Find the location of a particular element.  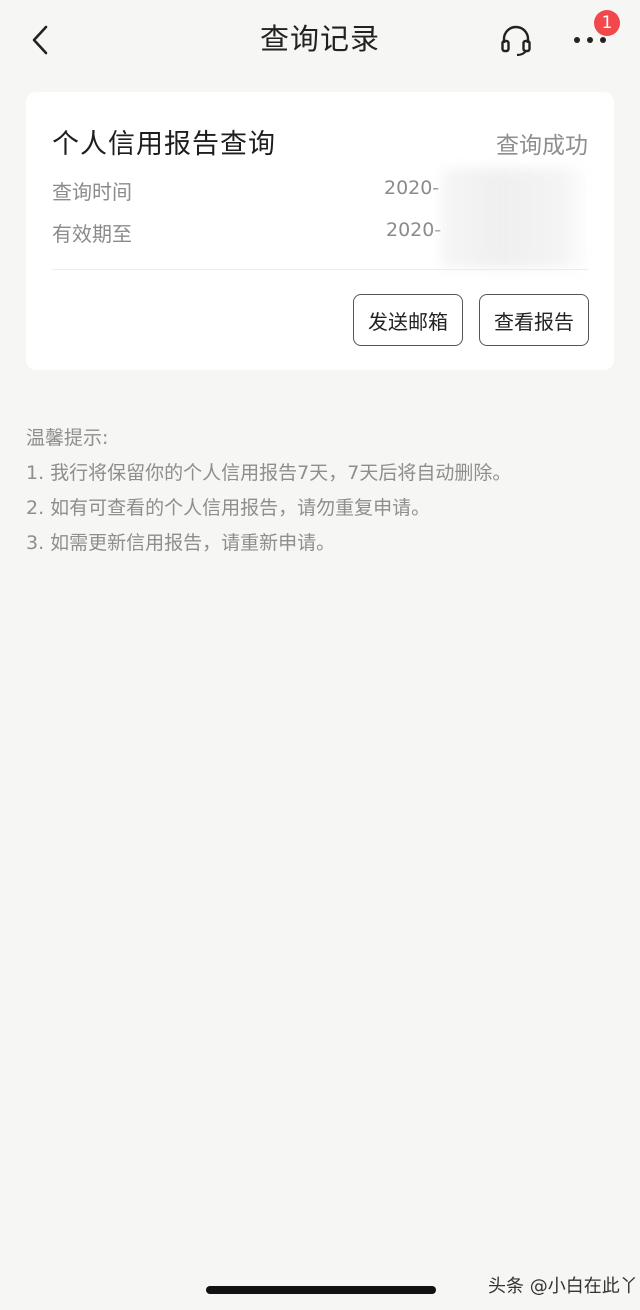

record-title: 个人信用报告查询 is located at coordinates (164, 144).